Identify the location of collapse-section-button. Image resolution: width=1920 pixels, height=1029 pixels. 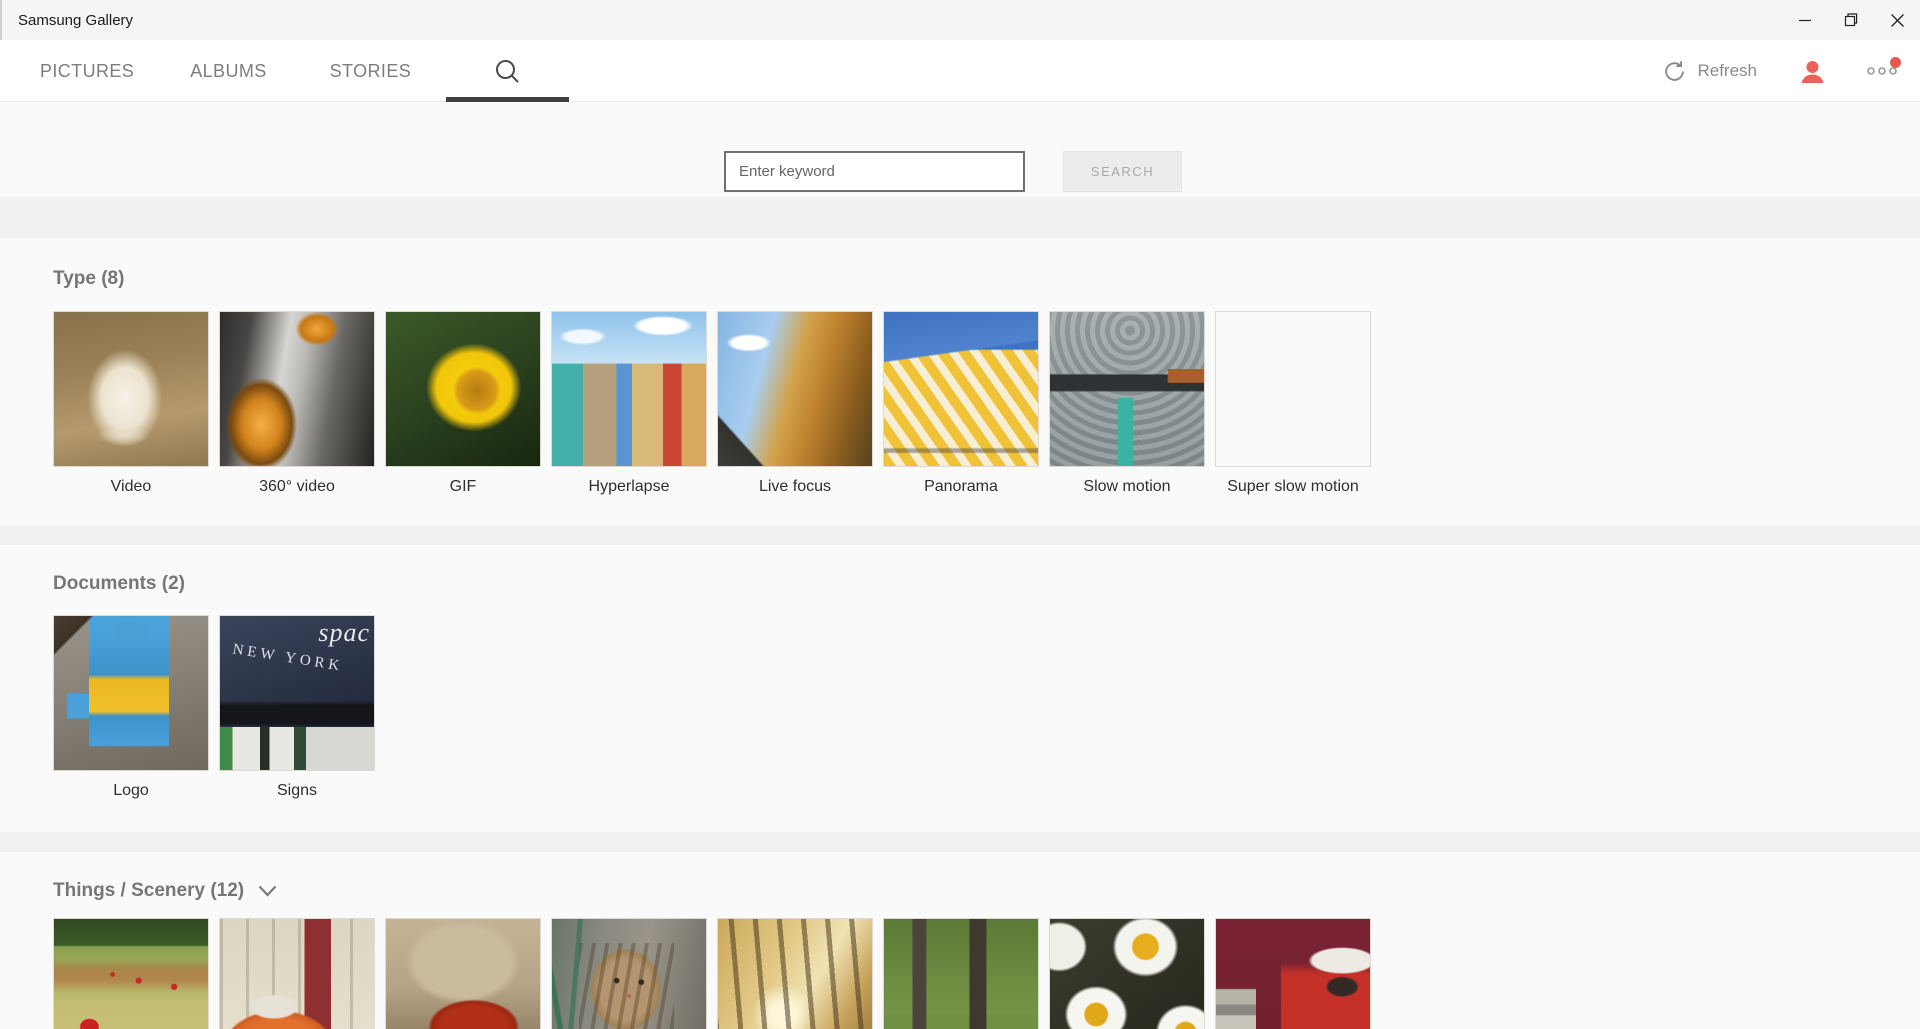
(267, 891).